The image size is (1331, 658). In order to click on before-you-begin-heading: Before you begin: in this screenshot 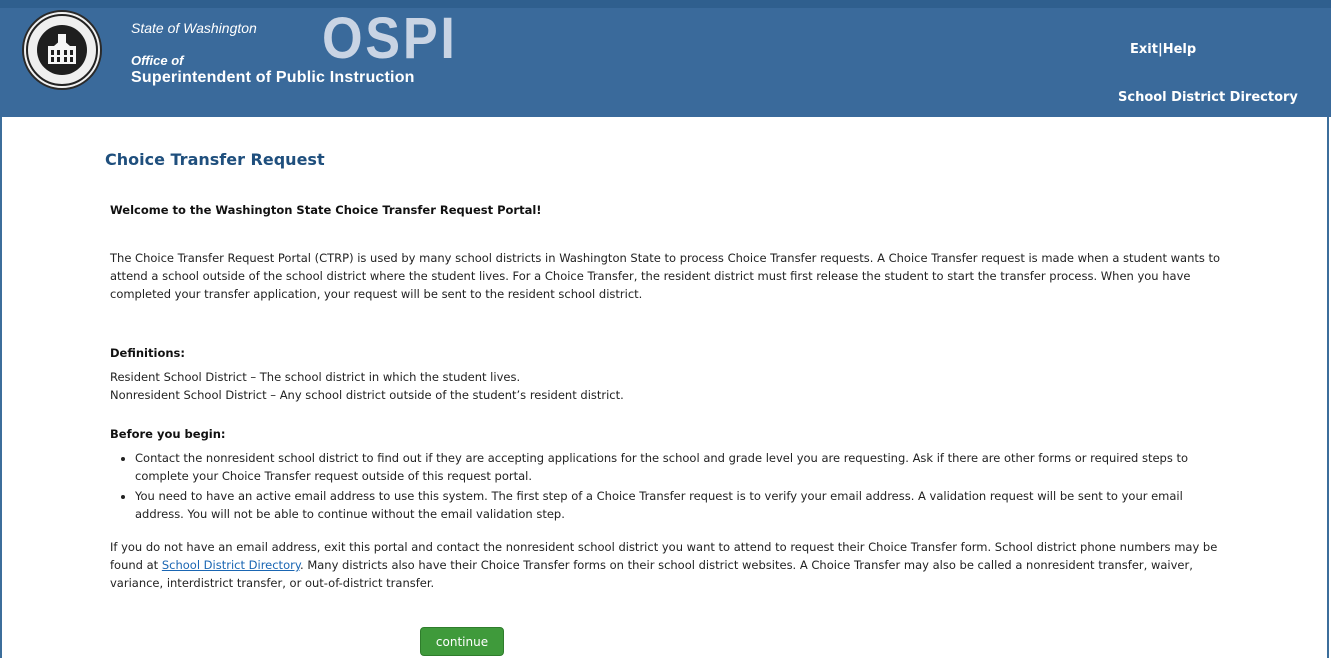, I will do `click(168, 434)`.